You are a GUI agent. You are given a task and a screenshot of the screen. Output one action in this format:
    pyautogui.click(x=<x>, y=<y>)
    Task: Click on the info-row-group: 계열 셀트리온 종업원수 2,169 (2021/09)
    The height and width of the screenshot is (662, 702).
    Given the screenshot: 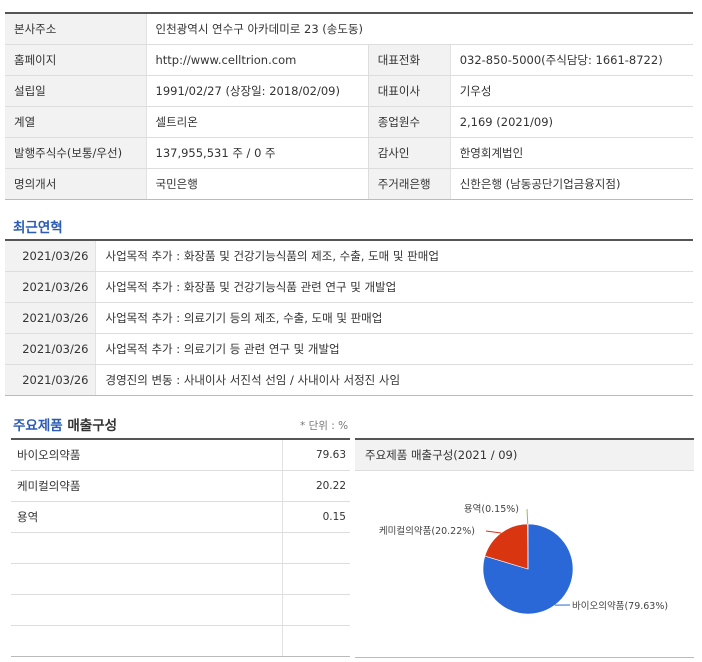 What is the action you would take?
    pyautogui.click(x=349, y=122)
    